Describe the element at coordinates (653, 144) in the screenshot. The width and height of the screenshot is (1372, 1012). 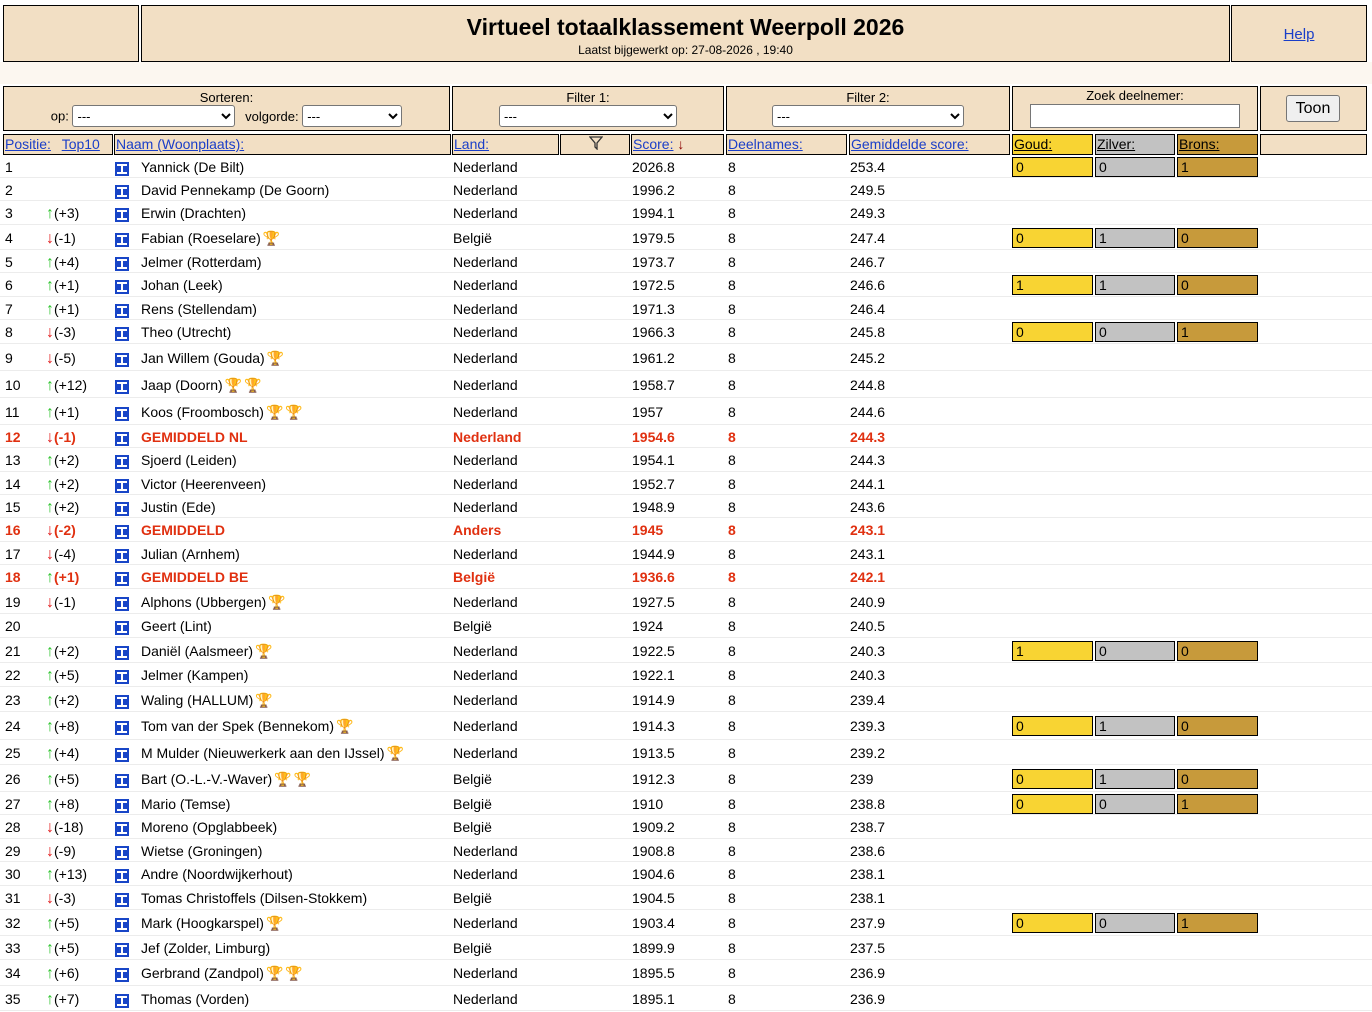
I see `sort-score-link: Score:` at that location.